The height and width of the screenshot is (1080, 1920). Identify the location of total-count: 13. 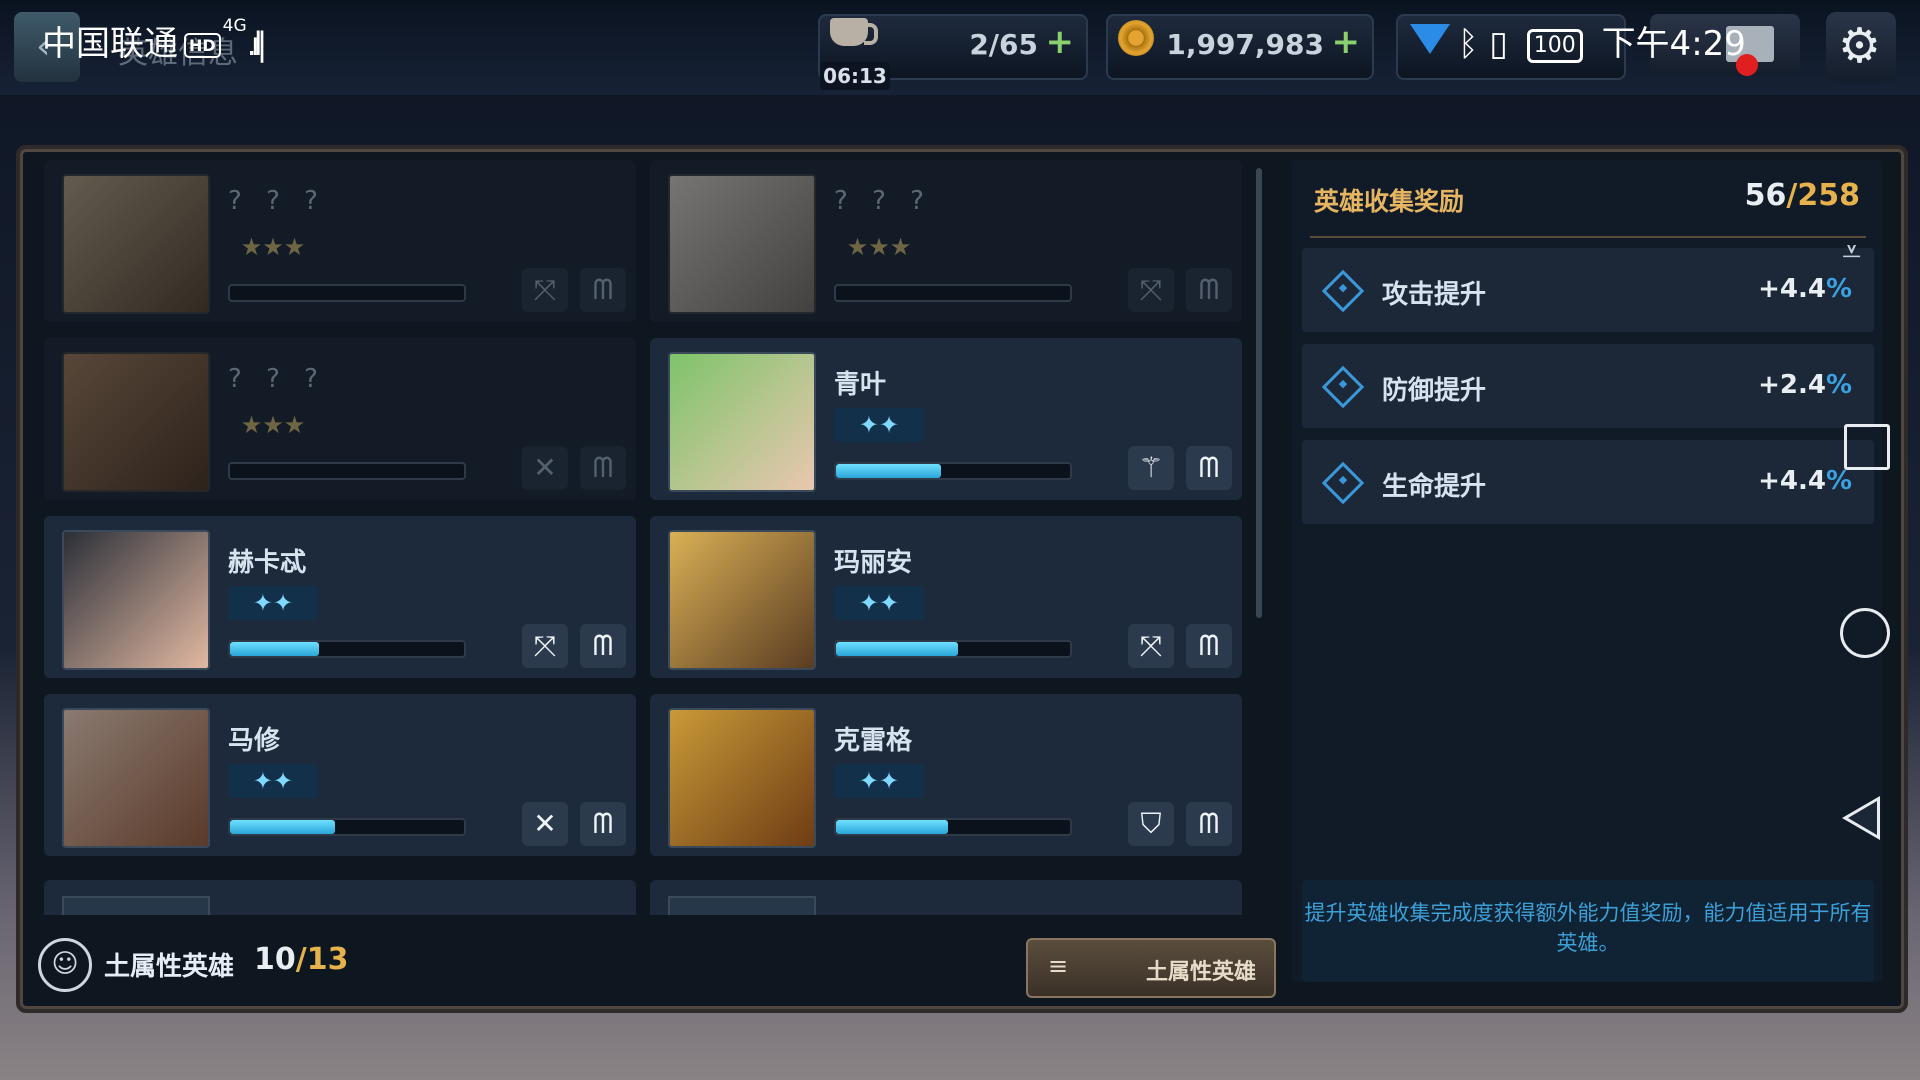
(327, 959).